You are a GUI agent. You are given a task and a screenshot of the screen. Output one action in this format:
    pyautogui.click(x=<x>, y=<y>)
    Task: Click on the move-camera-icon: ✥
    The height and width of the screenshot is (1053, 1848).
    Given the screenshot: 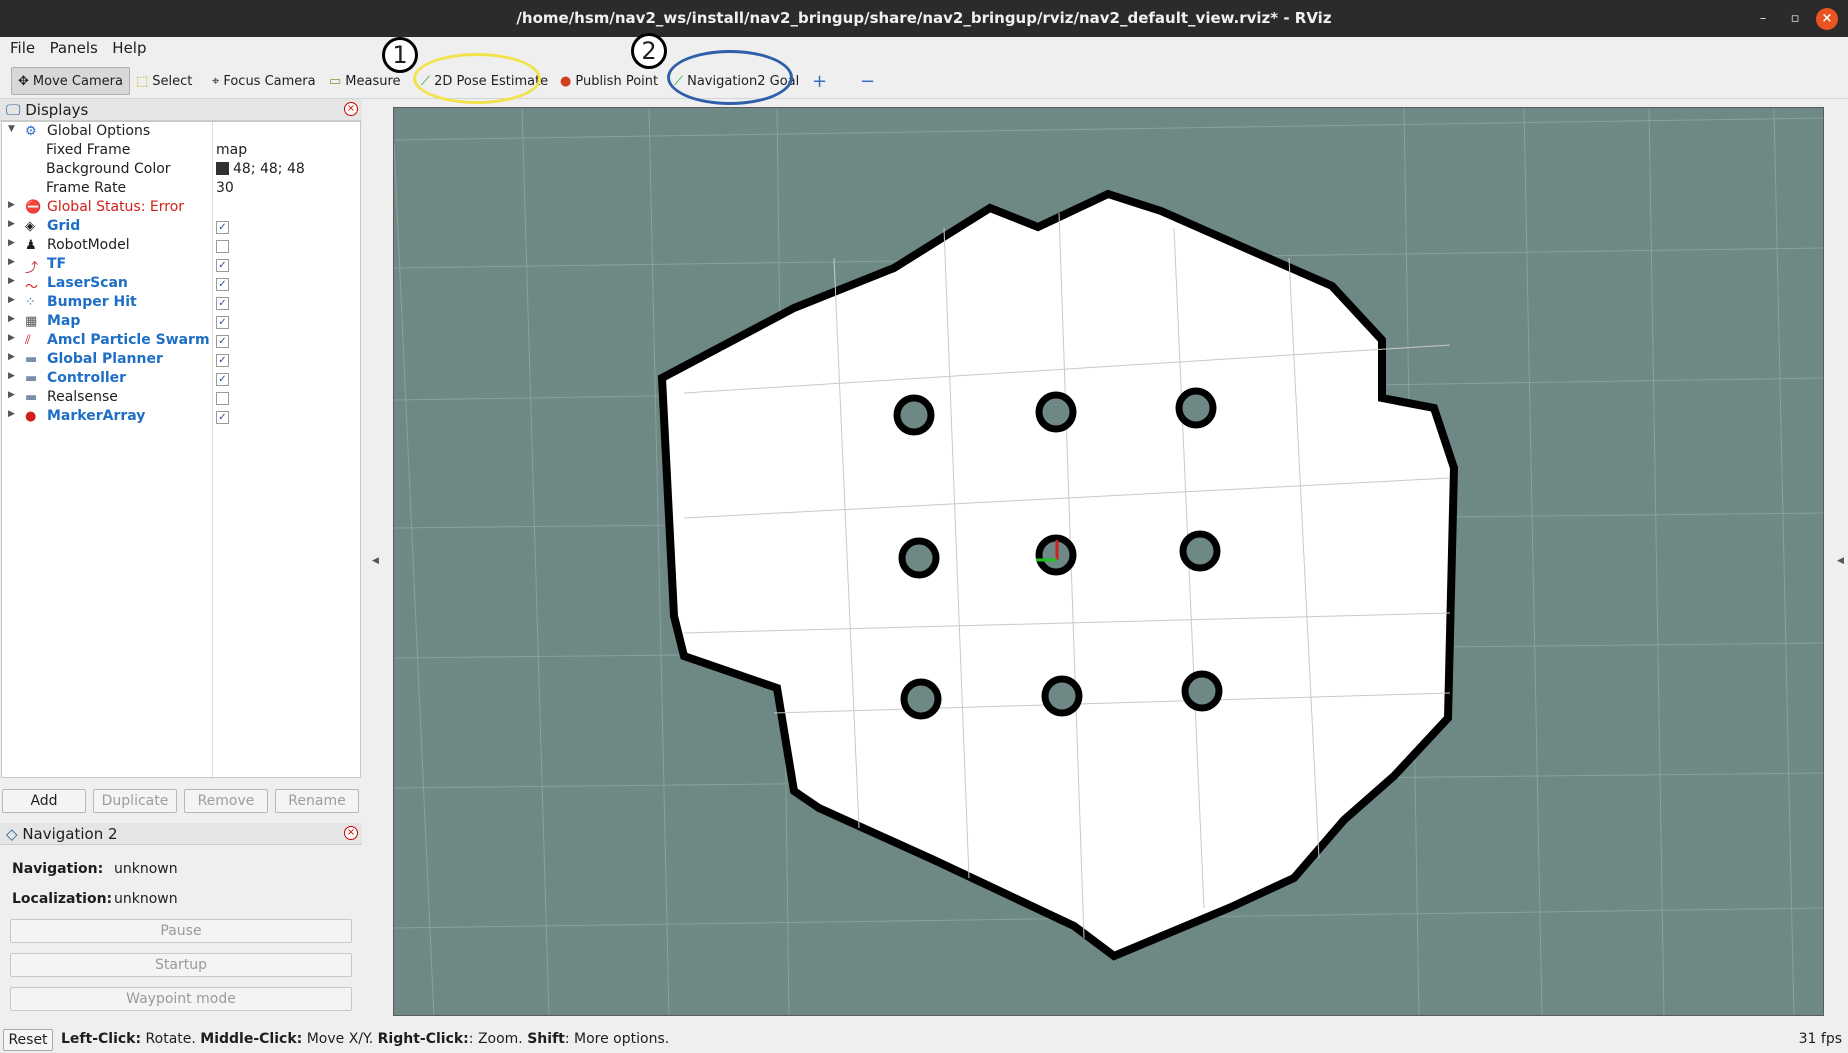 What is the action you would take?
    pyautogui.click(x=23, y=81)
    